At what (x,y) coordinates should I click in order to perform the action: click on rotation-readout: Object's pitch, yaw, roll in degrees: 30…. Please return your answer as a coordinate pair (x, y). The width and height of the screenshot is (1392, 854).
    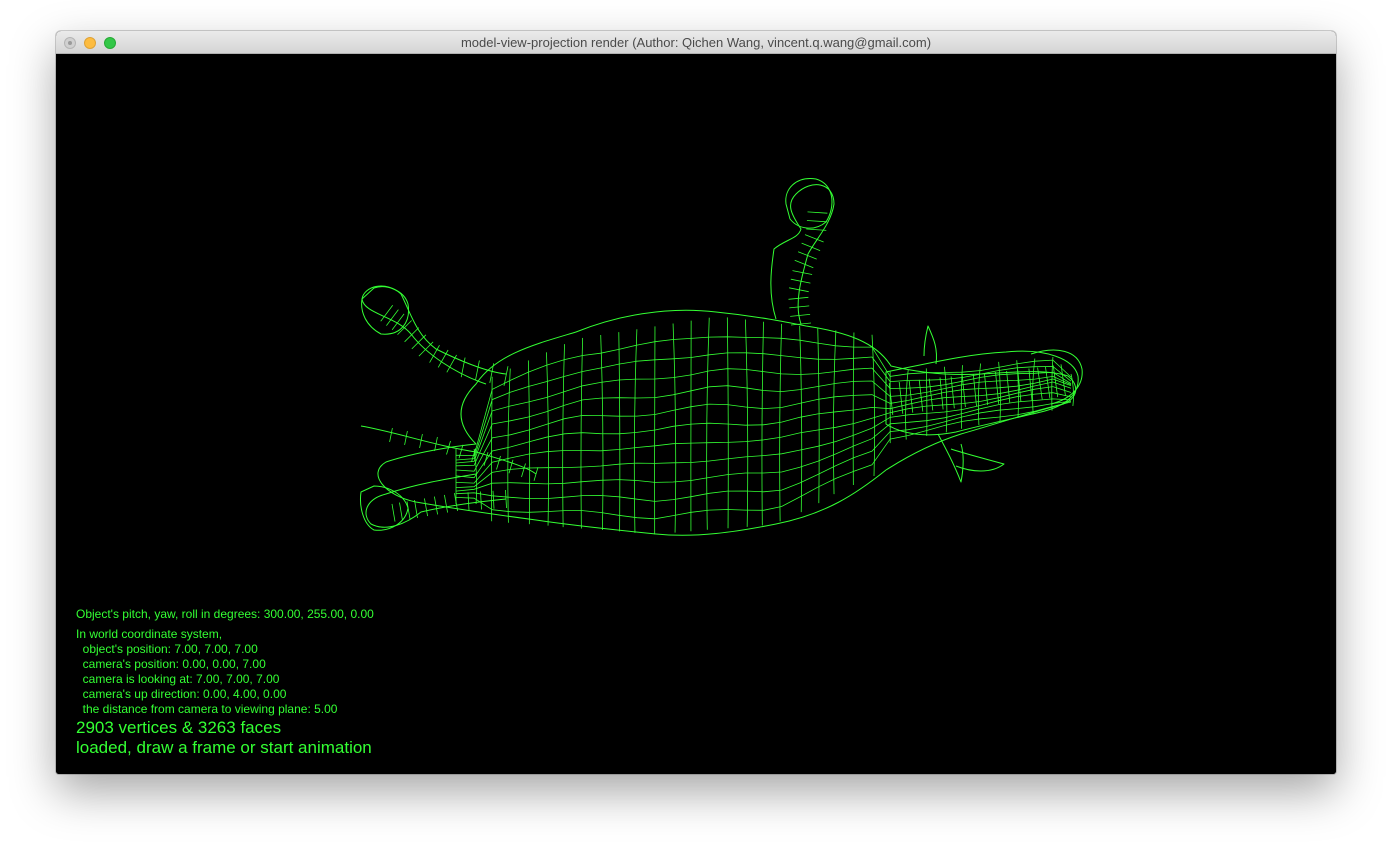
    Looking at the image, I should click on (225, 614).